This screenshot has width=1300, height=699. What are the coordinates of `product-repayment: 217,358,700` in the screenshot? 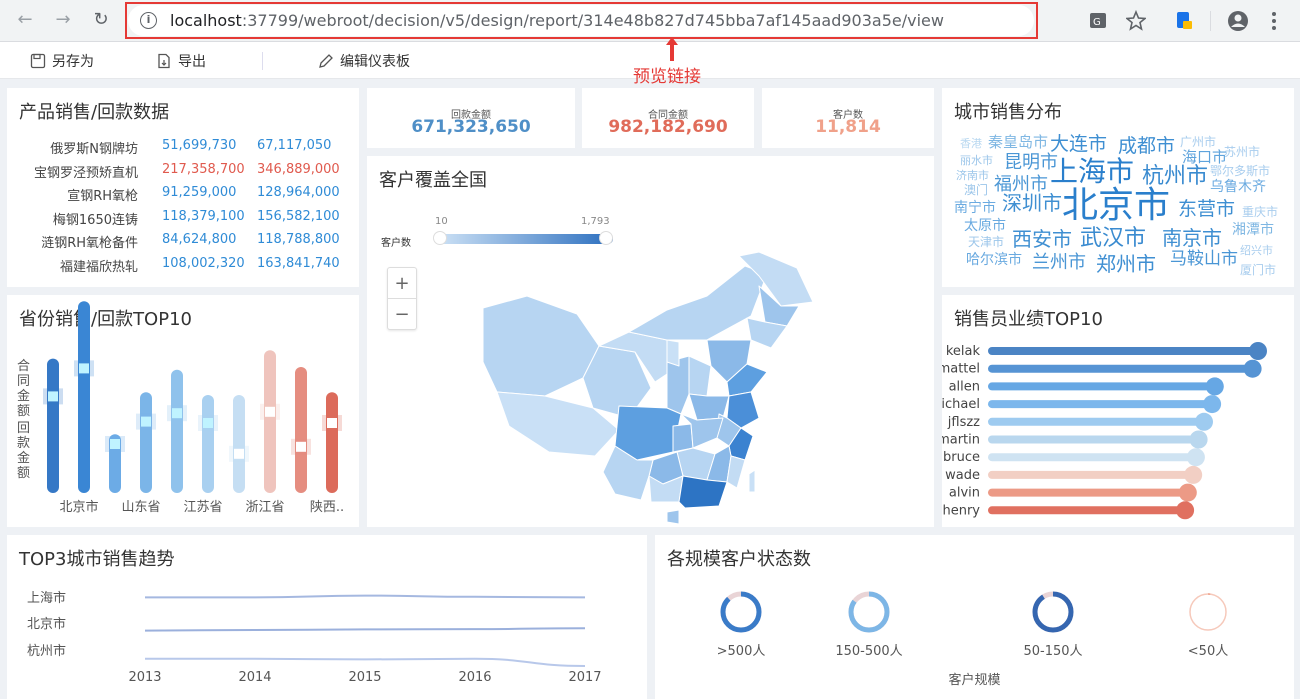 It's located at (203, 169).